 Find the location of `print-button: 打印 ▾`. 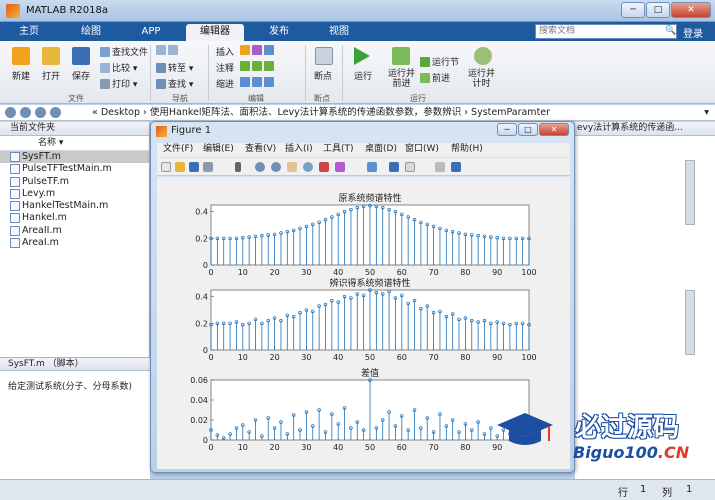

print-button: 打印 ▾ is located at coordinates (118, 83).